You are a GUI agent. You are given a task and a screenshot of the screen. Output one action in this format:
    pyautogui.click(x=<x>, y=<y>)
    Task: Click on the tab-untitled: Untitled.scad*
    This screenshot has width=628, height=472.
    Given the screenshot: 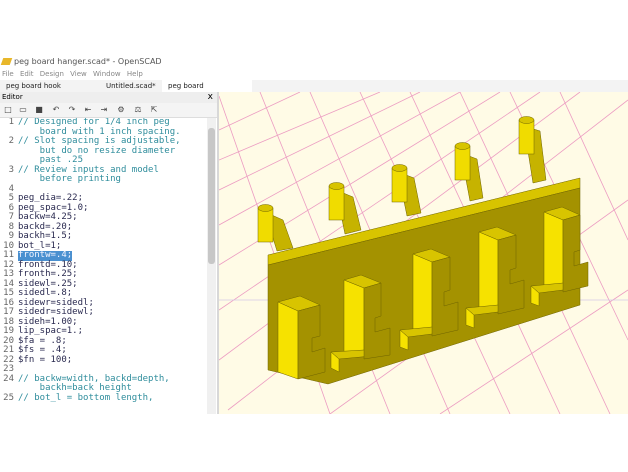 What is the action you would take?
    pyautogui.click(x=131, y=86)
    